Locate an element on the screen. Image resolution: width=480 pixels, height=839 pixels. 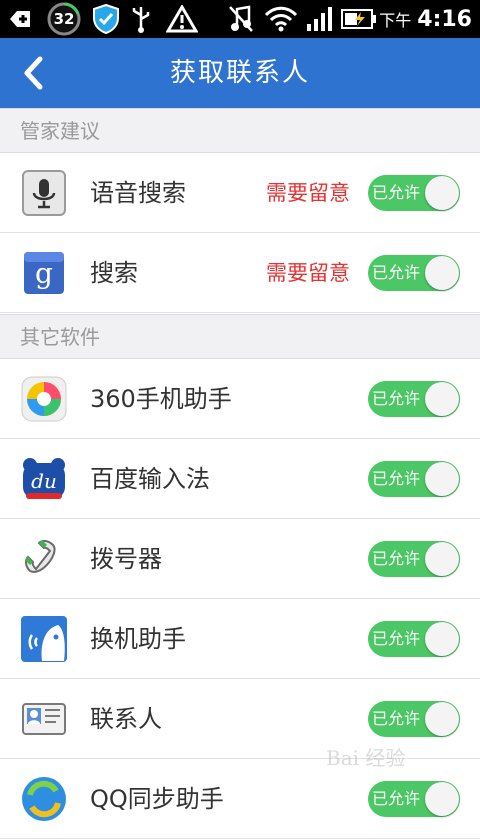
app-name: 百度输入法 is located at coordinates (150, 479).